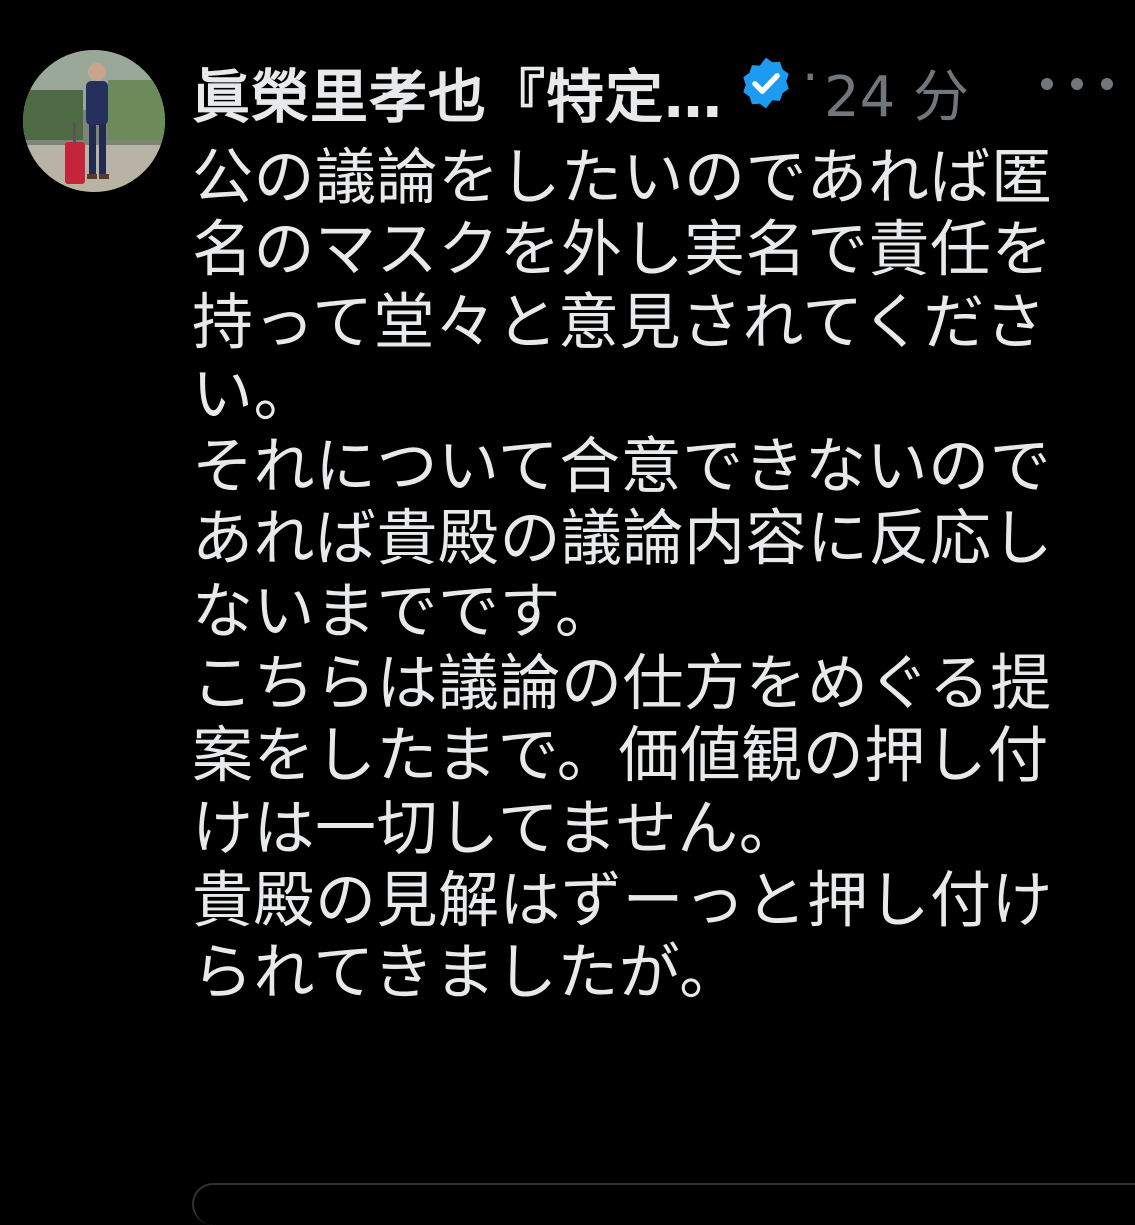  Describe the element at coordinates (623, 250) in the screenshot. I see `post-text-line: 名のマスクを外し実名で責任を` at that location.